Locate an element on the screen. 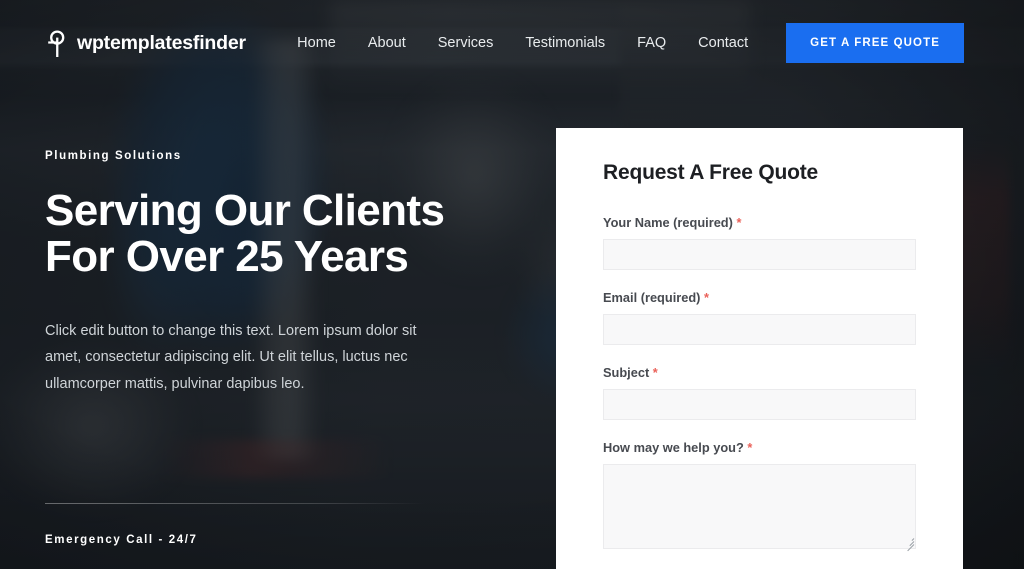 The width and height of the screenshot is (1024, 569). hero-divider is located at coordinates (235, 503).